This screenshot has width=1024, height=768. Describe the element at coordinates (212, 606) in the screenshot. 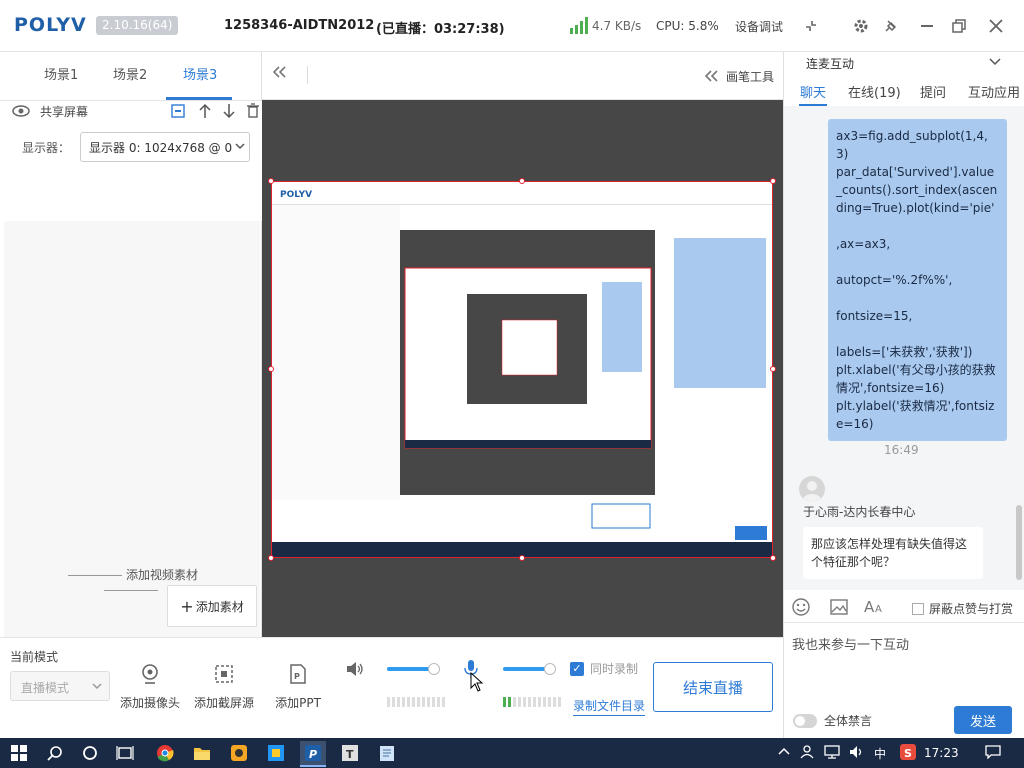

I see `add-material-button: + 添加素材` at that location.